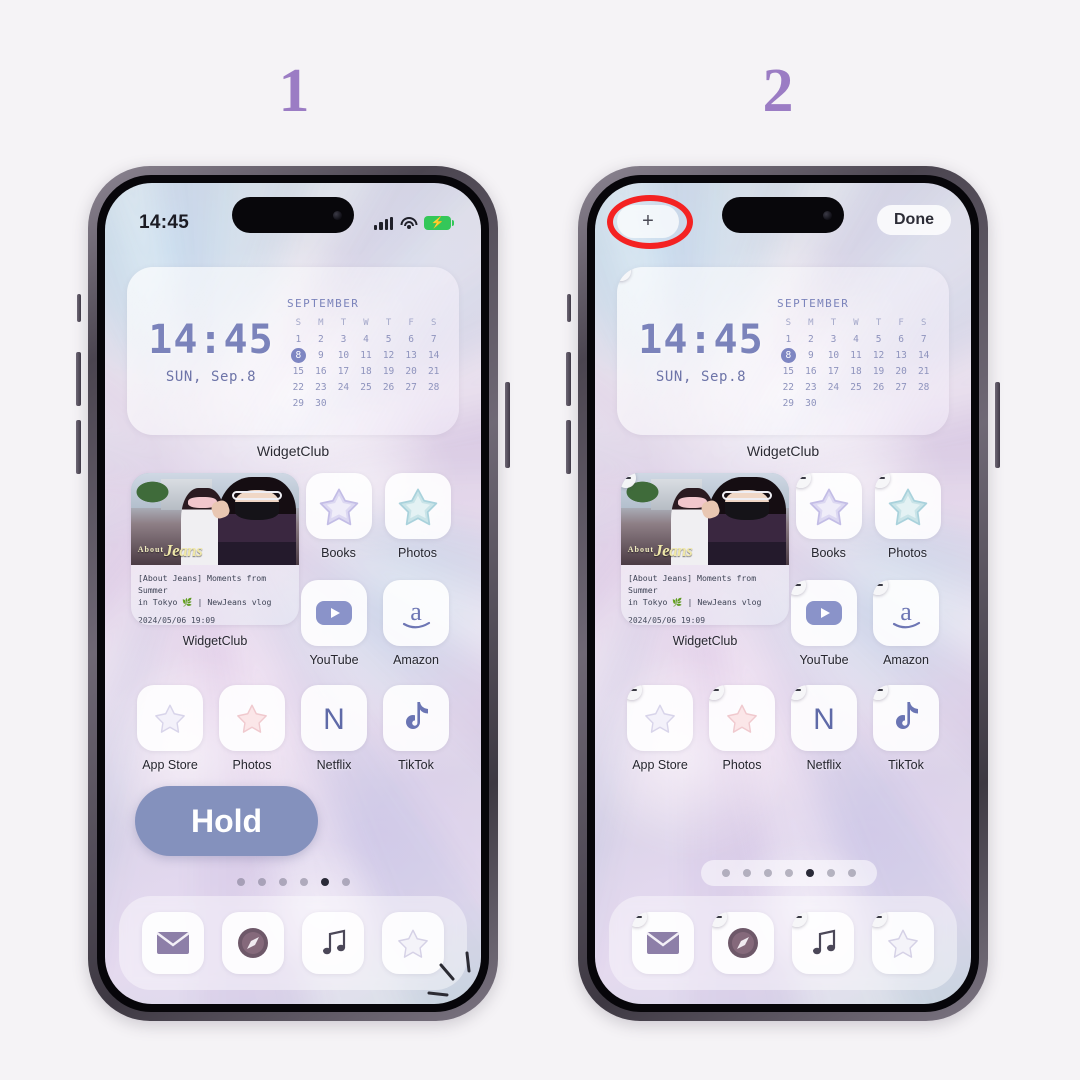  I want to click on video-logo: AboutJeans, so click(660, 550).